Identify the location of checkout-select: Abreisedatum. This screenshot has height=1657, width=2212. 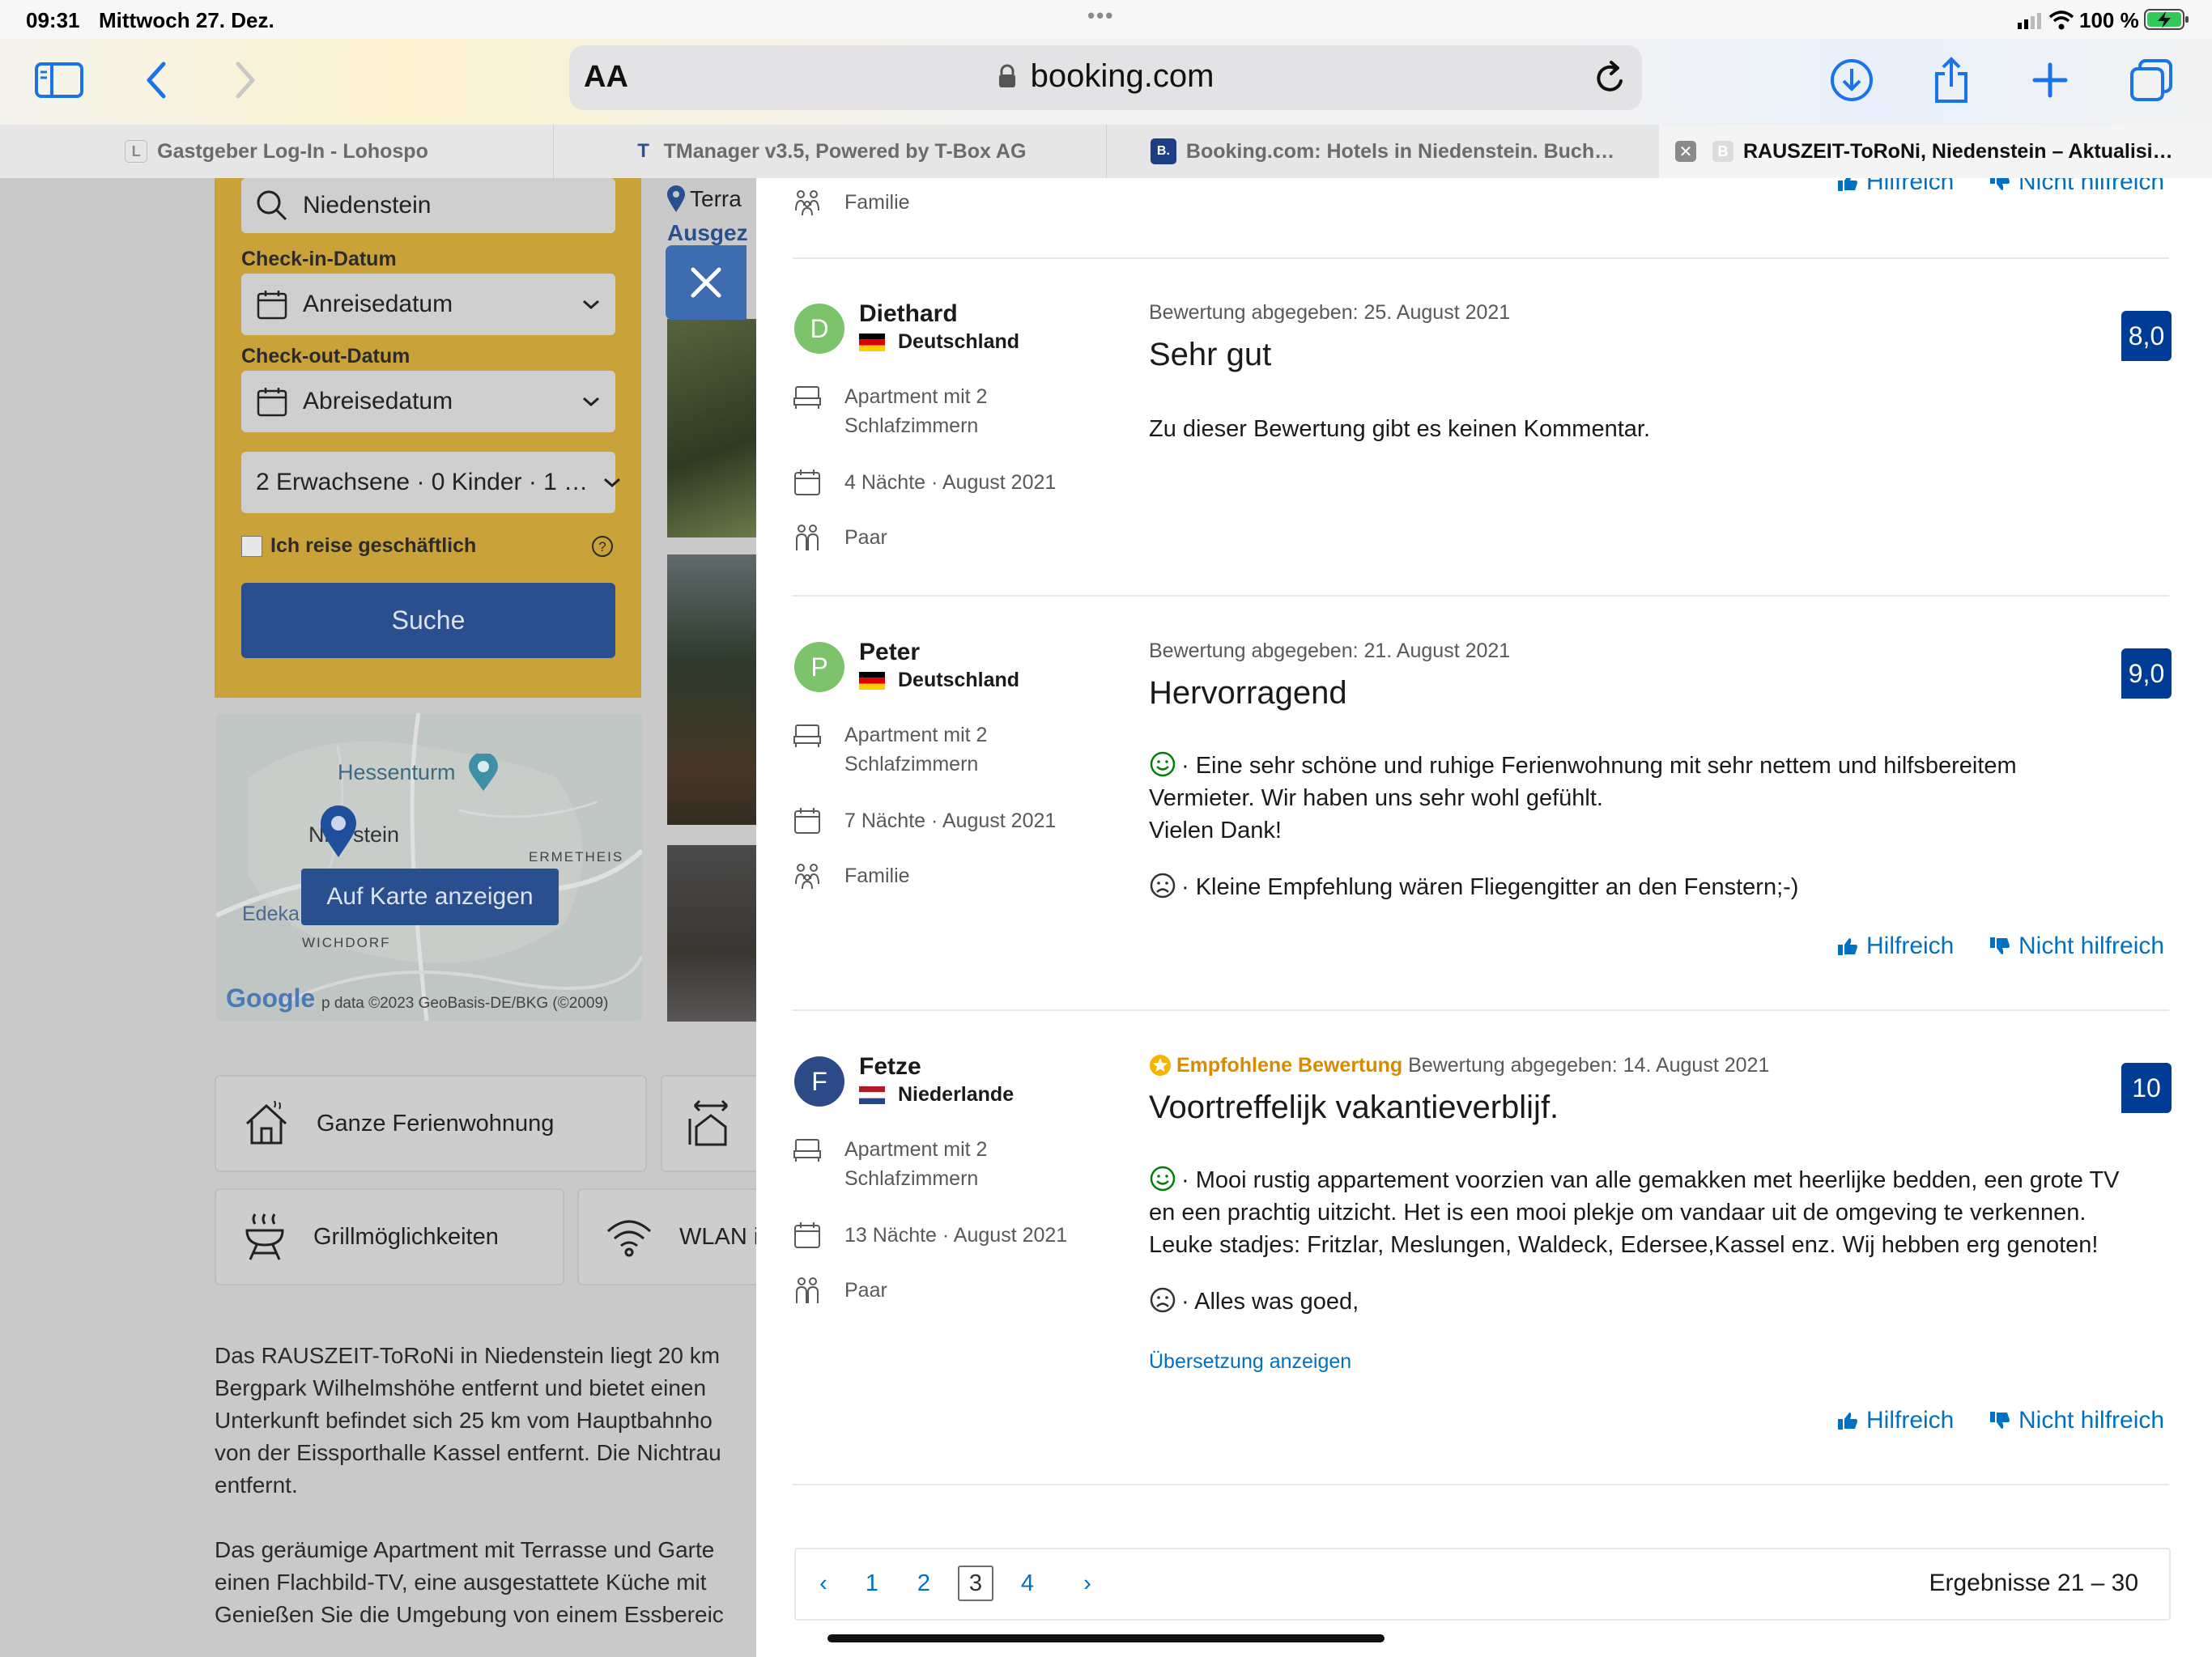
(428, 401).